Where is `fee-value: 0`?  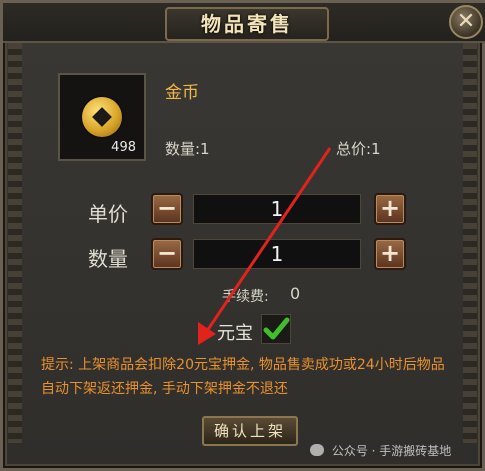 fee-value: 0 is located at coordinates (295, 293).